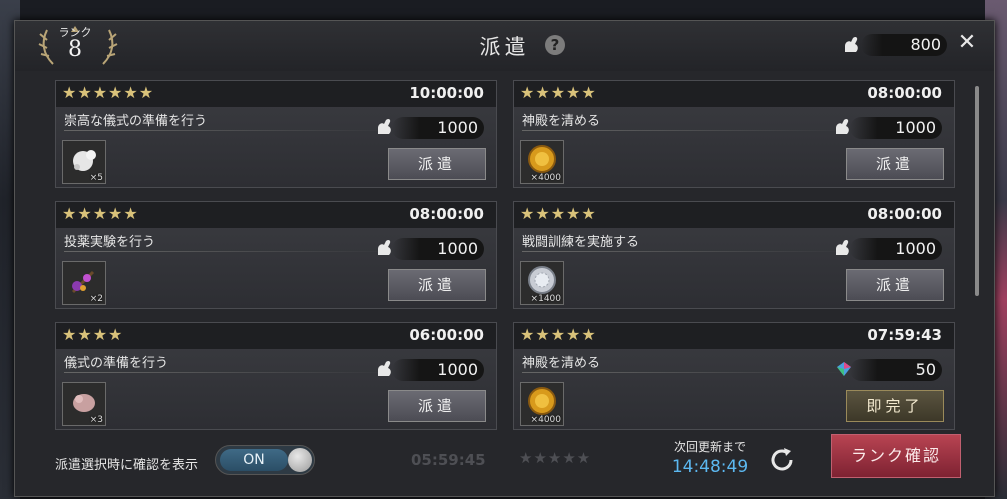 The height and width of the screenshot is (499, 1007). I want to click on toggle-state: ON, so click(254, 460).